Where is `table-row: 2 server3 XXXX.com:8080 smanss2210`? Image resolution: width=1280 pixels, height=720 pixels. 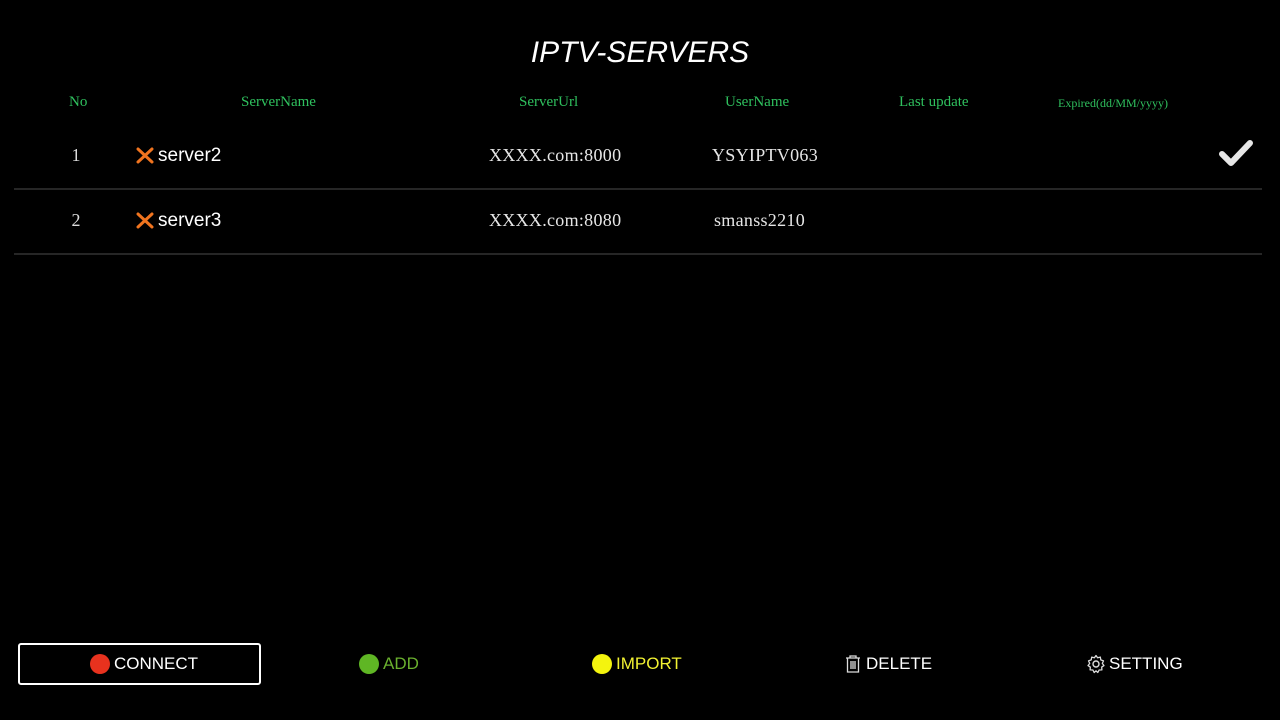
table-row: 2 server3 XXXX.com:8080 smanss2210 is located at coordinates (638, 221).